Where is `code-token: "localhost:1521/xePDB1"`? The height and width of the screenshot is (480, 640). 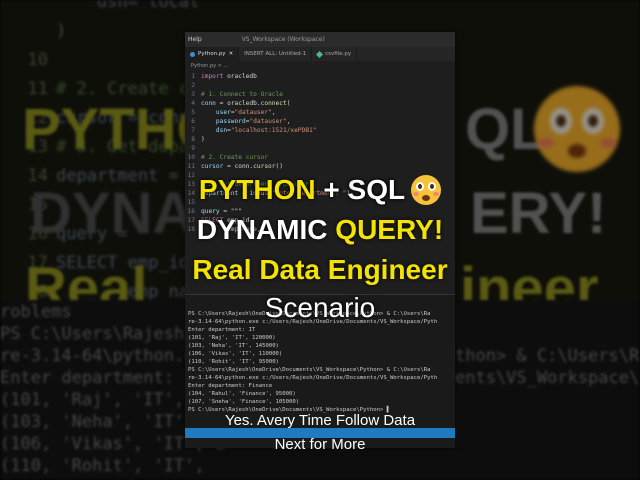 code-token: "localhost:1521/xePDB1" is located at coordinates (273, 130).